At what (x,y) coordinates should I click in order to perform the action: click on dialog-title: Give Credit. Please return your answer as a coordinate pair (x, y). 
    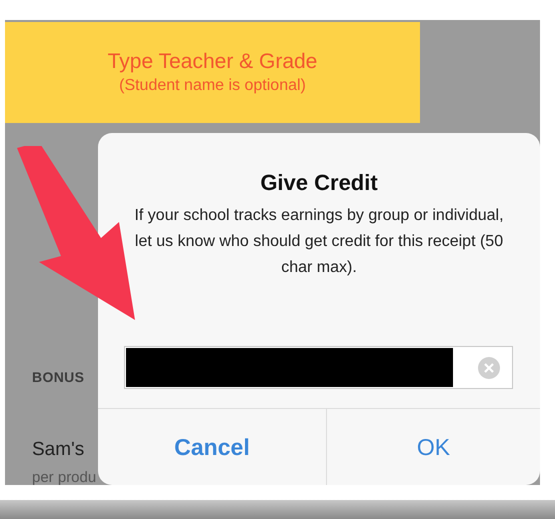
    Looking at the image, I should click on (319, 183).